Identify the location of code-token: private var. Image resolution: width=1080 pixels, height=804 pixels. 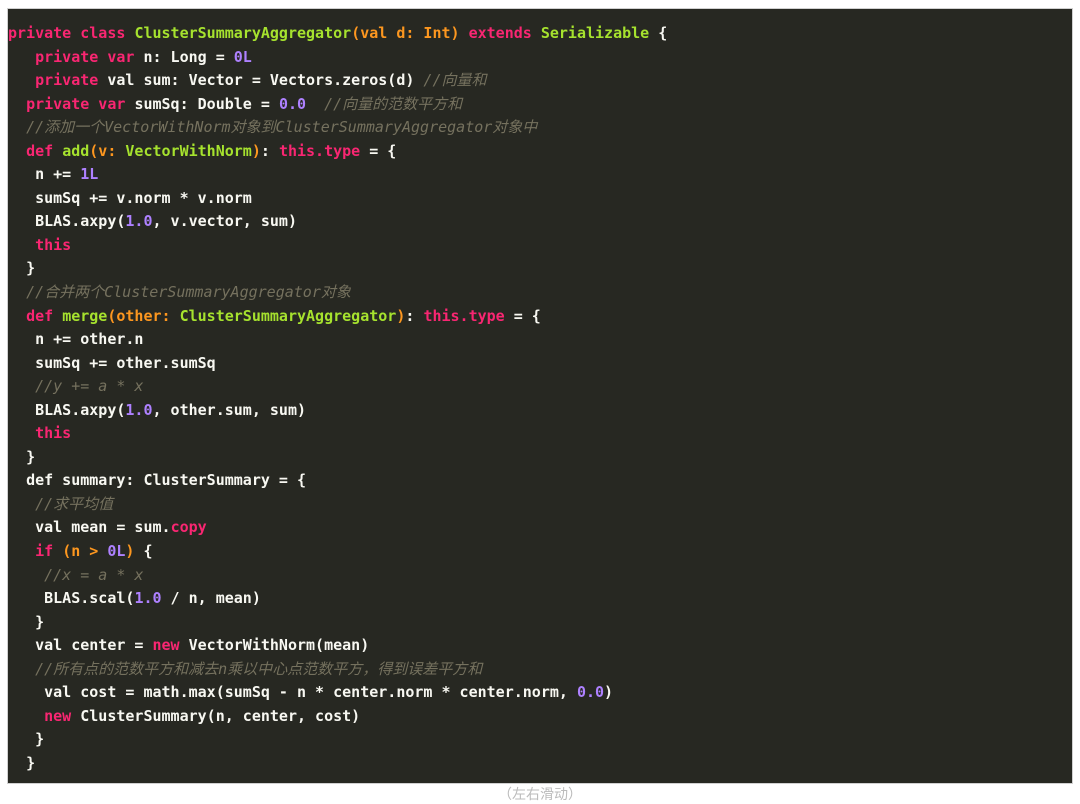
(80, 103).